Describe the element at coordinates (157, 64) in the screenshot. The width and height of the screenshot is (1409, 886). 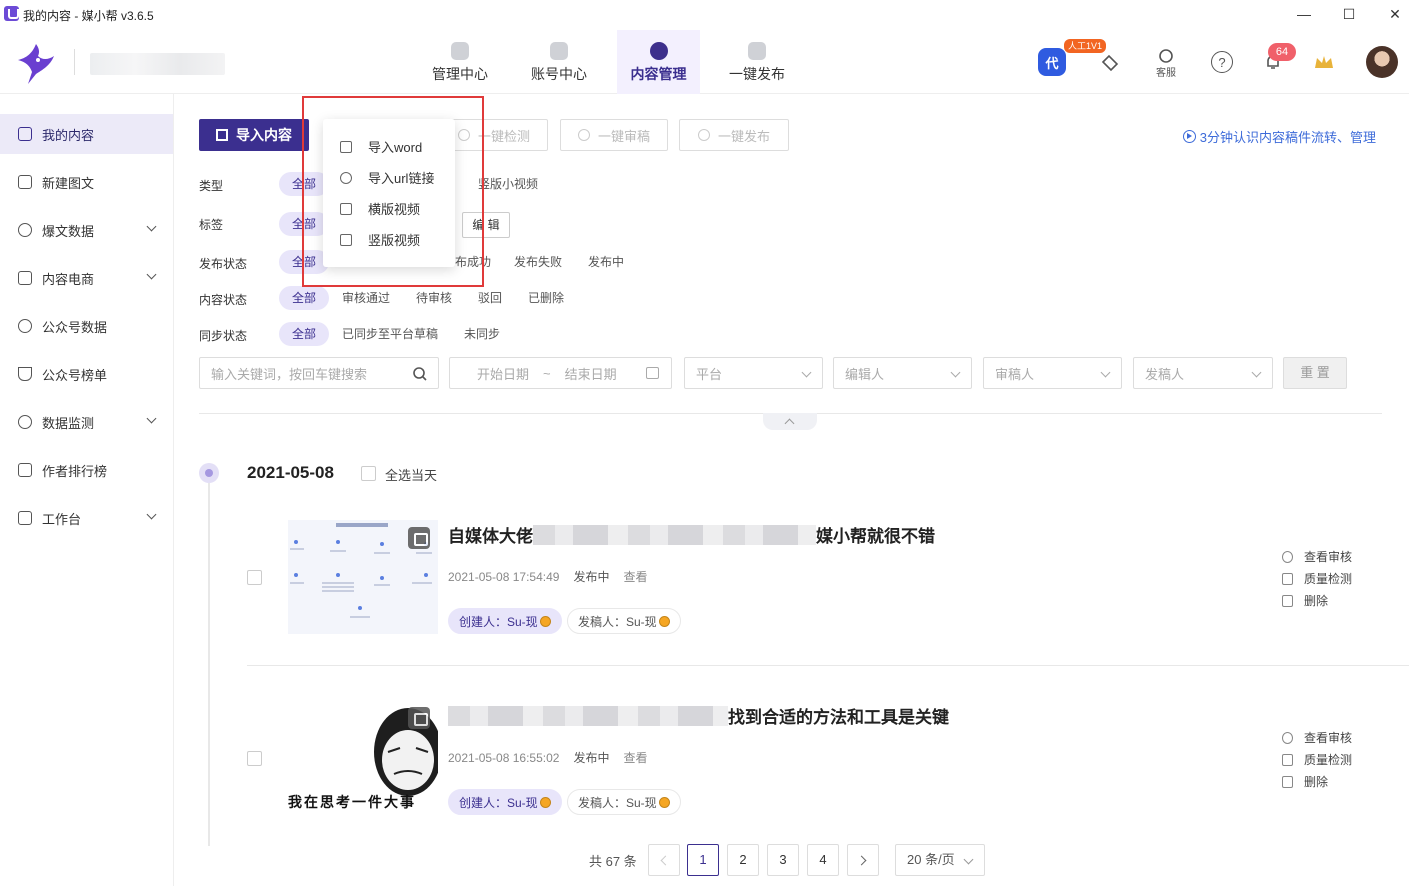
I see `account-name-blurred` at that location.